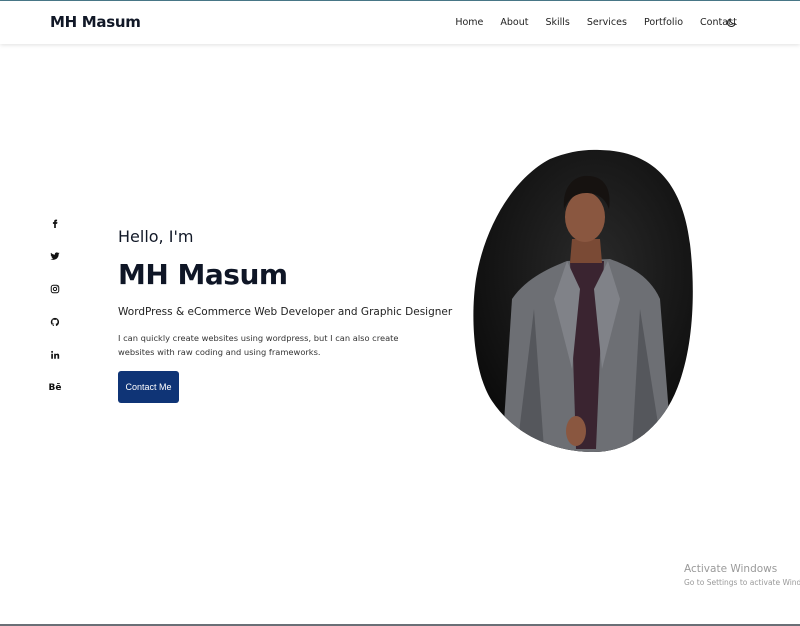 The image size is (800, 626). I want to click on facebook-icon, so click(55, 223).